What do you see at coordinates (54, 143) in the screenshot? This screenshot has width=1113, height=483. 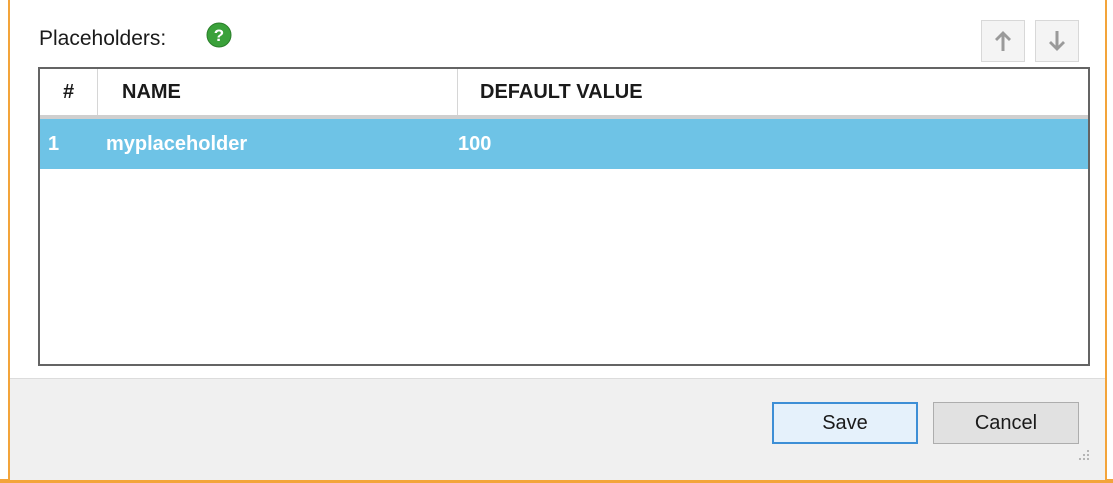 I see `row-index: 1` at bounding box center [54, 143].